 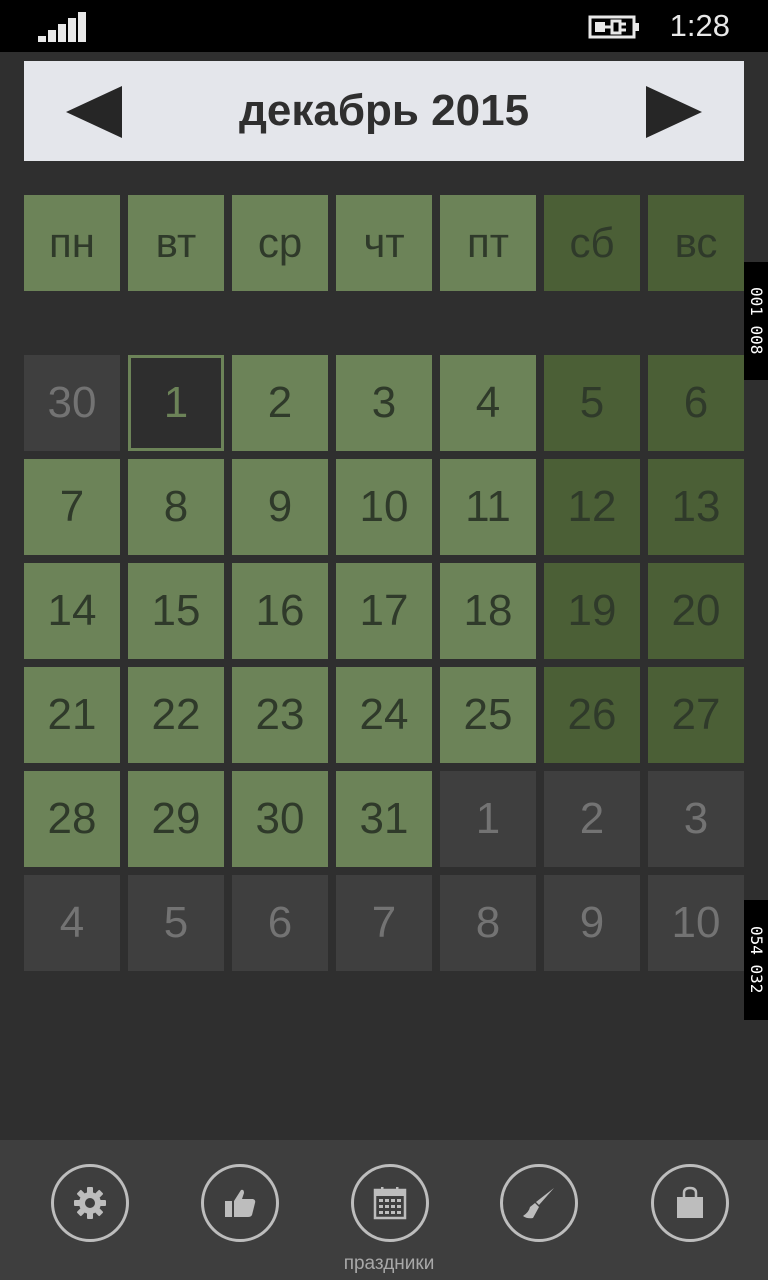 What do you see at coordinates (488, 507) in the screenshot?
I see `day-cell: 11` at bounding box center [488, 507].